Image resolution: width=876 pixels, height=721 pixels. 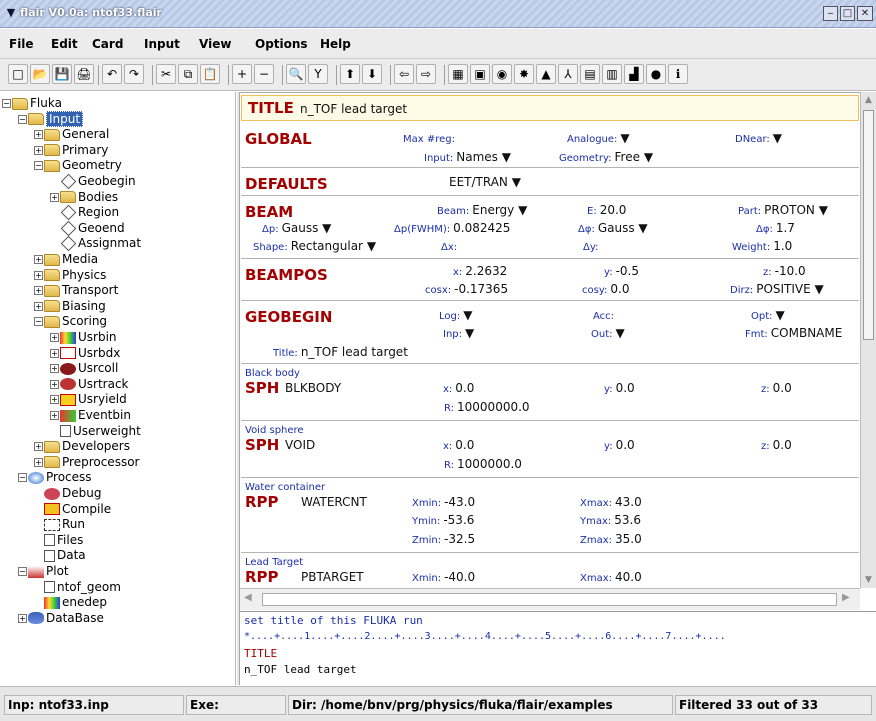 What do you see at coordinates (459, 502) in the screenshot?
I see `xmin-field: -43.0` at bounding box center [459, 502].